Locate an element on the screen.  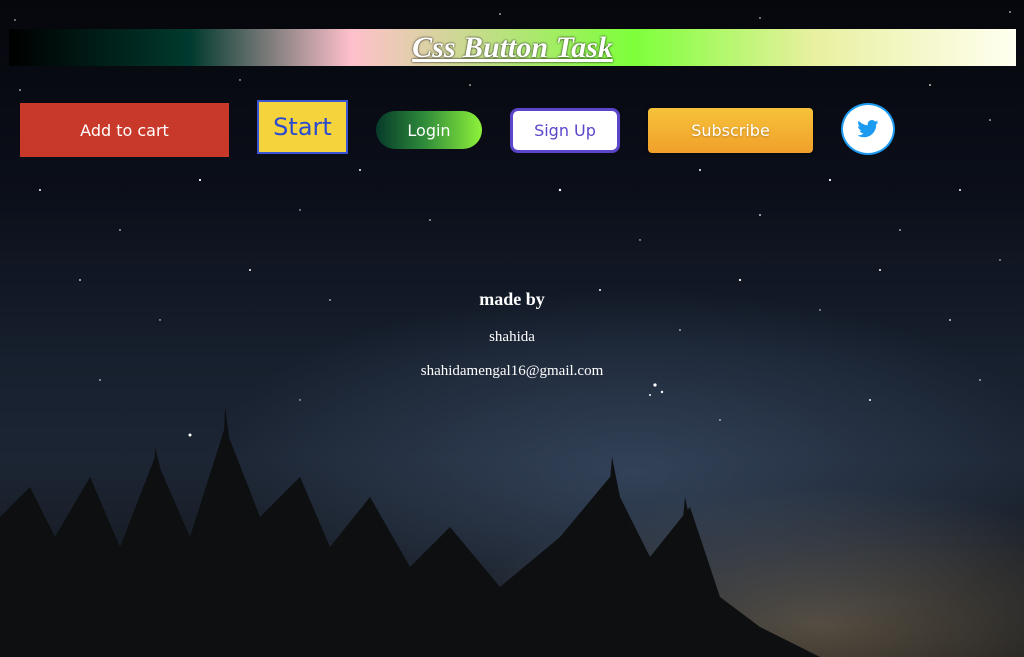
sign-up-button: Sign Up is located at coordinates (565, 130).